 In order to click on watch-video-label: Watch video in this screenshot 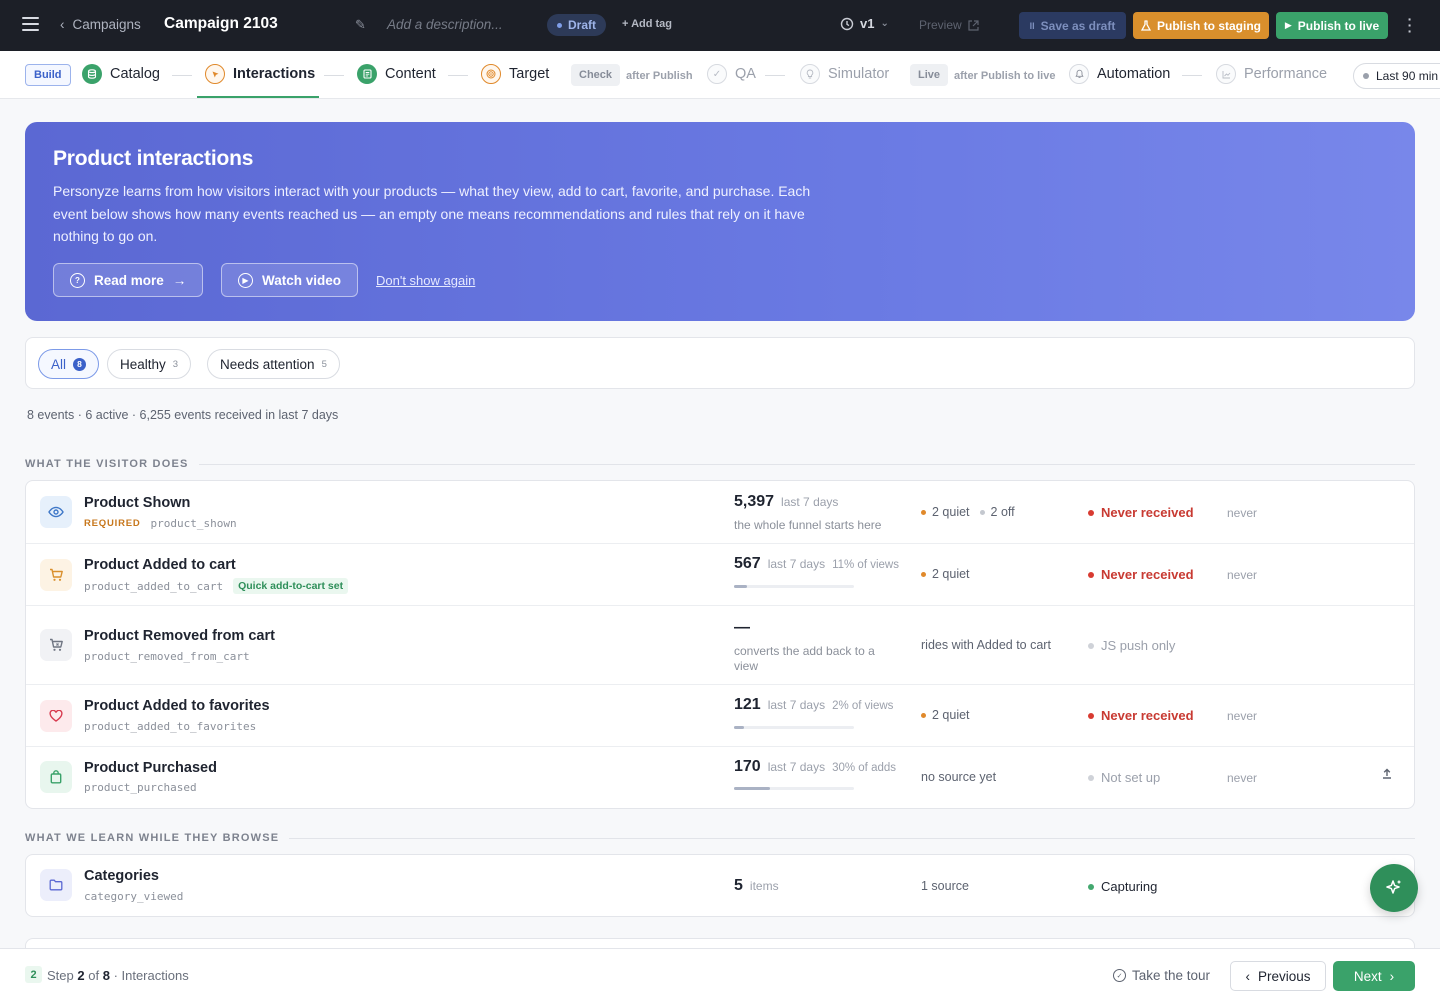, I will do `click(302, 280)`.